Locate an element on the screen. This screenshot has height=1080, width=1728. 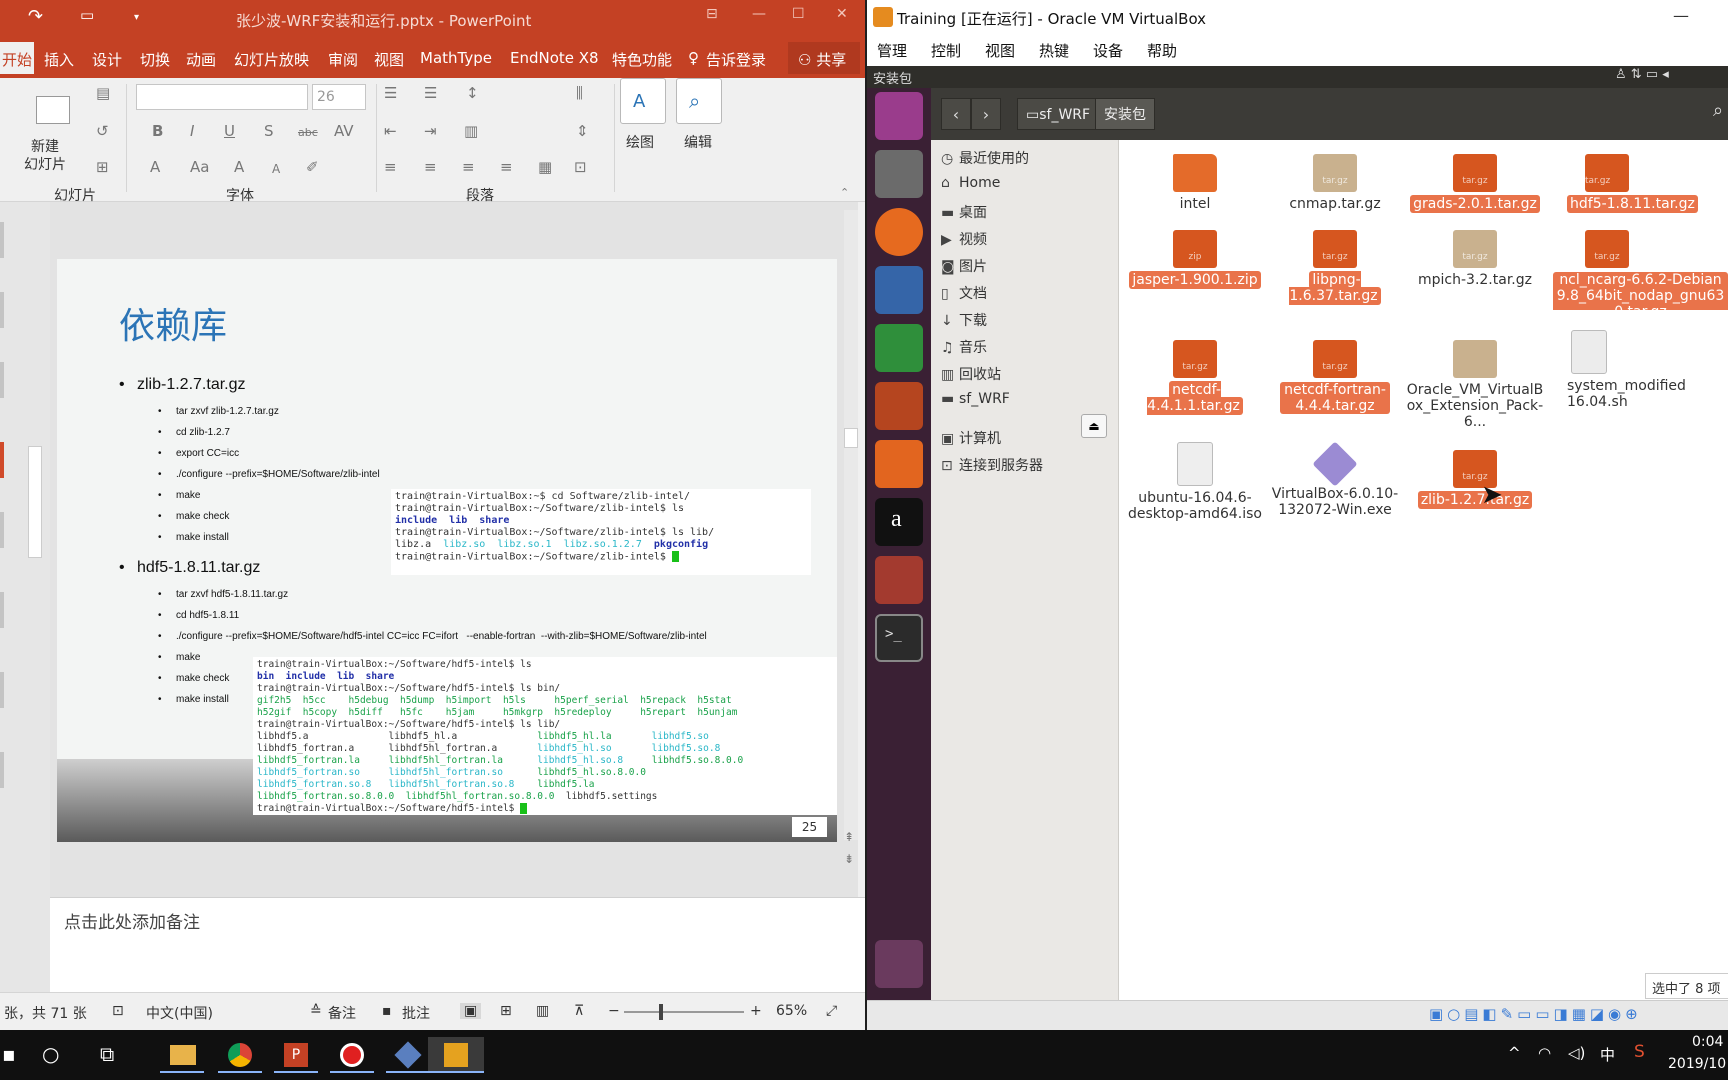
thumbnail-scrollbar is located at coordinates (36, 598).